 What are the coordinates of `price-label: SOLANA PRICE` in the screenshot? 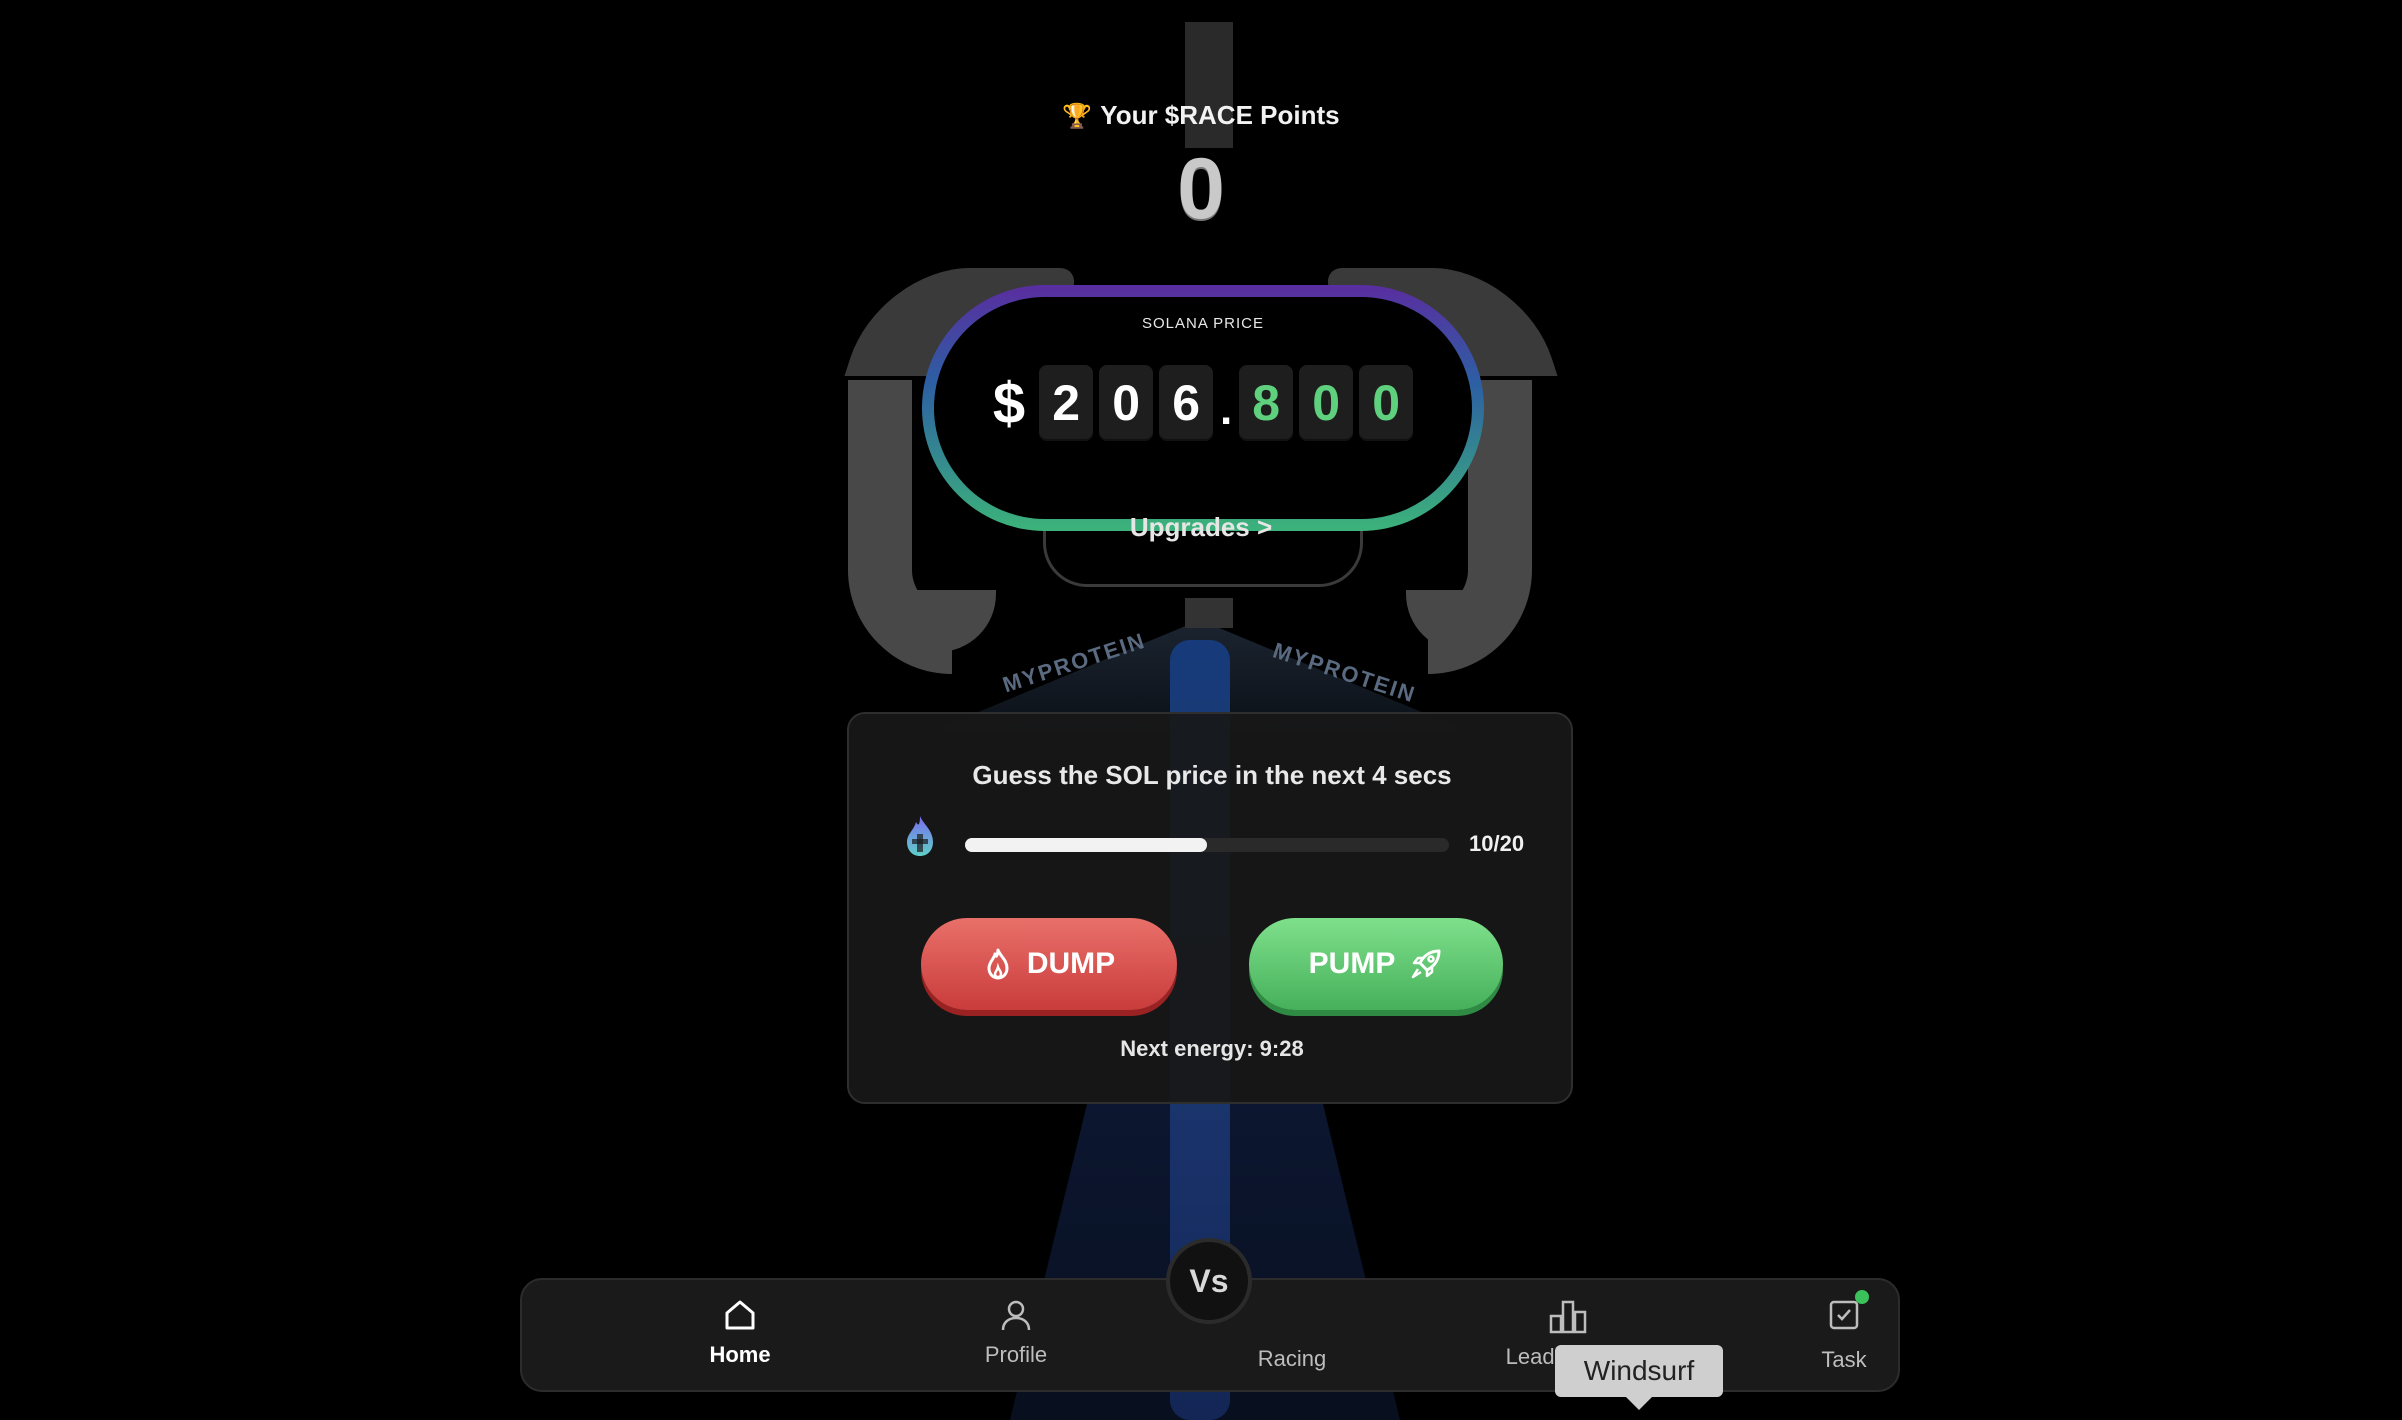 It's located at (1203, 323).